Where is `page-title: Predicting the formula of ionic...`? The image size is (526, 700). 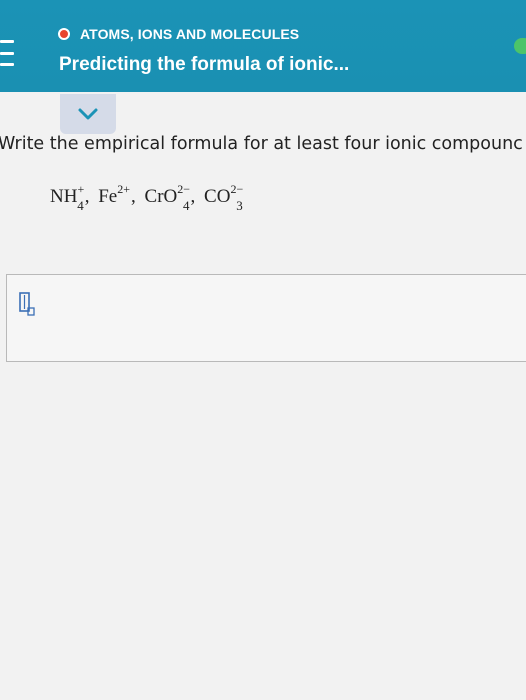 page-title: Predicting the formula of ionic... is located at coordinates (204, 64).